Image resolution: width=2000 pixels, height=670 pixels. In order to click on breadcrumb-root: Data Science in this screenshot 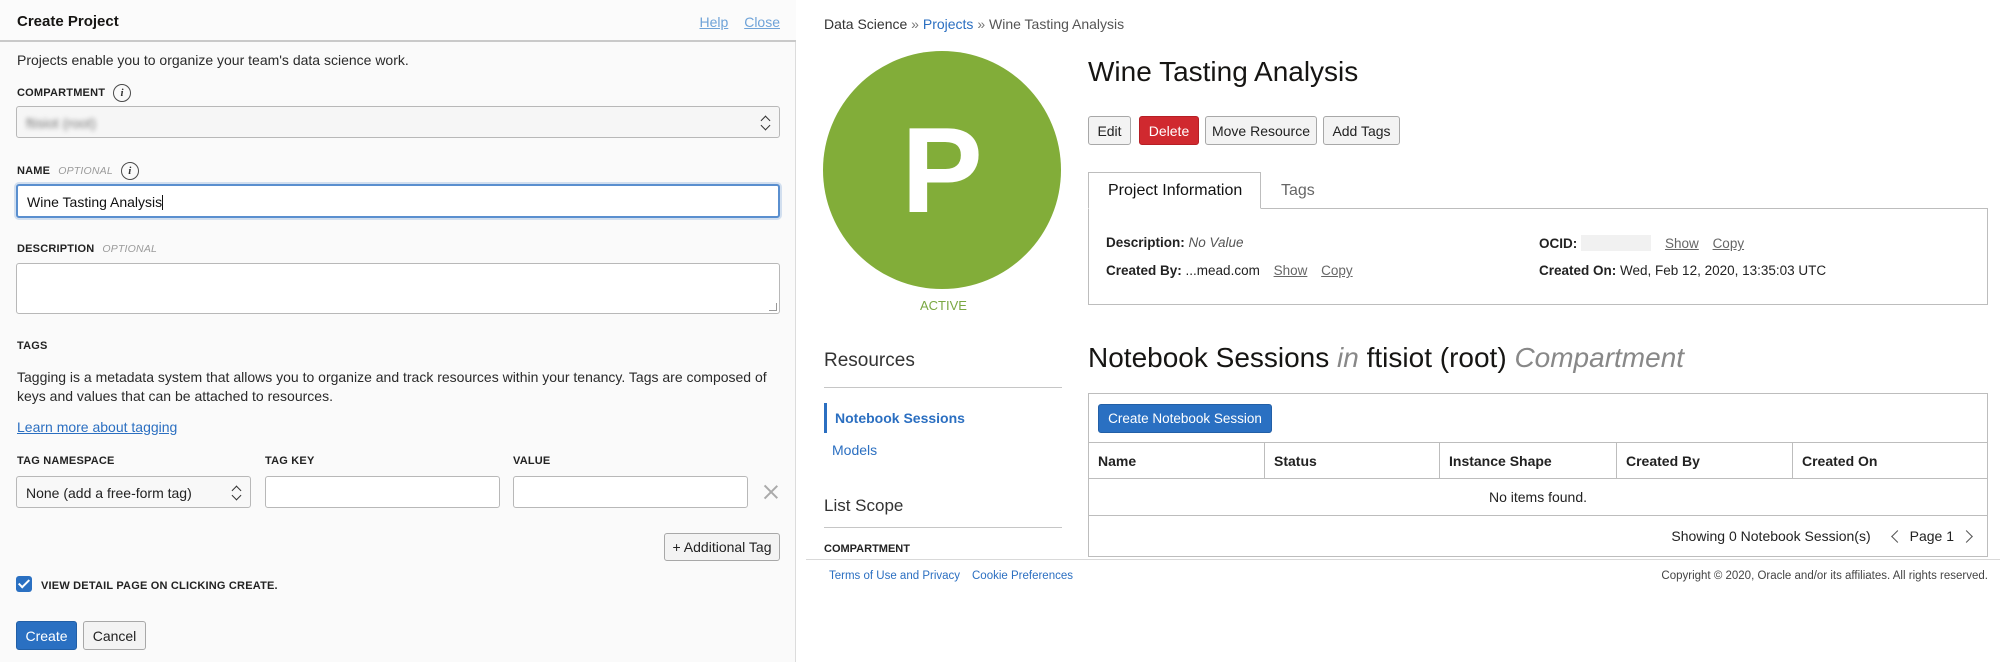, I will do `click(865, 24)`.